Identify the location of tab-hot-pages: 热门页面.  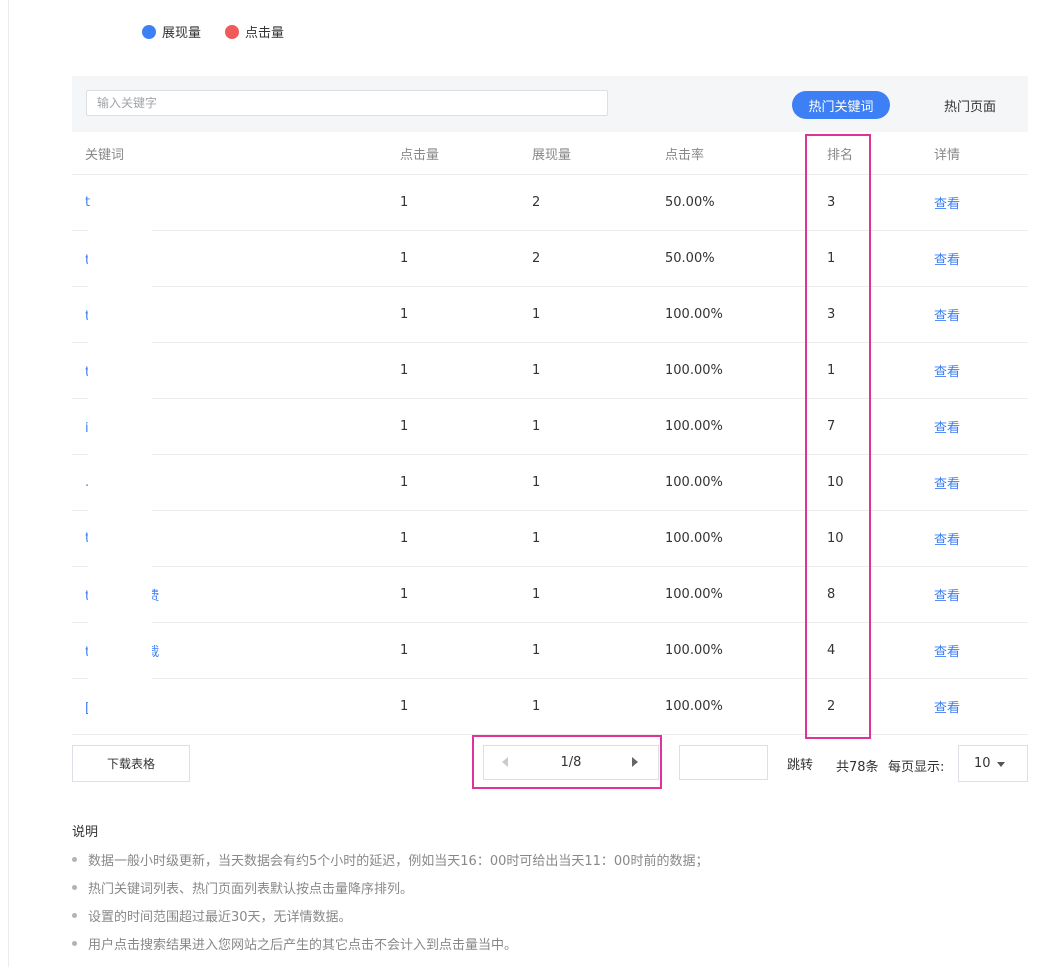
(970, 105).